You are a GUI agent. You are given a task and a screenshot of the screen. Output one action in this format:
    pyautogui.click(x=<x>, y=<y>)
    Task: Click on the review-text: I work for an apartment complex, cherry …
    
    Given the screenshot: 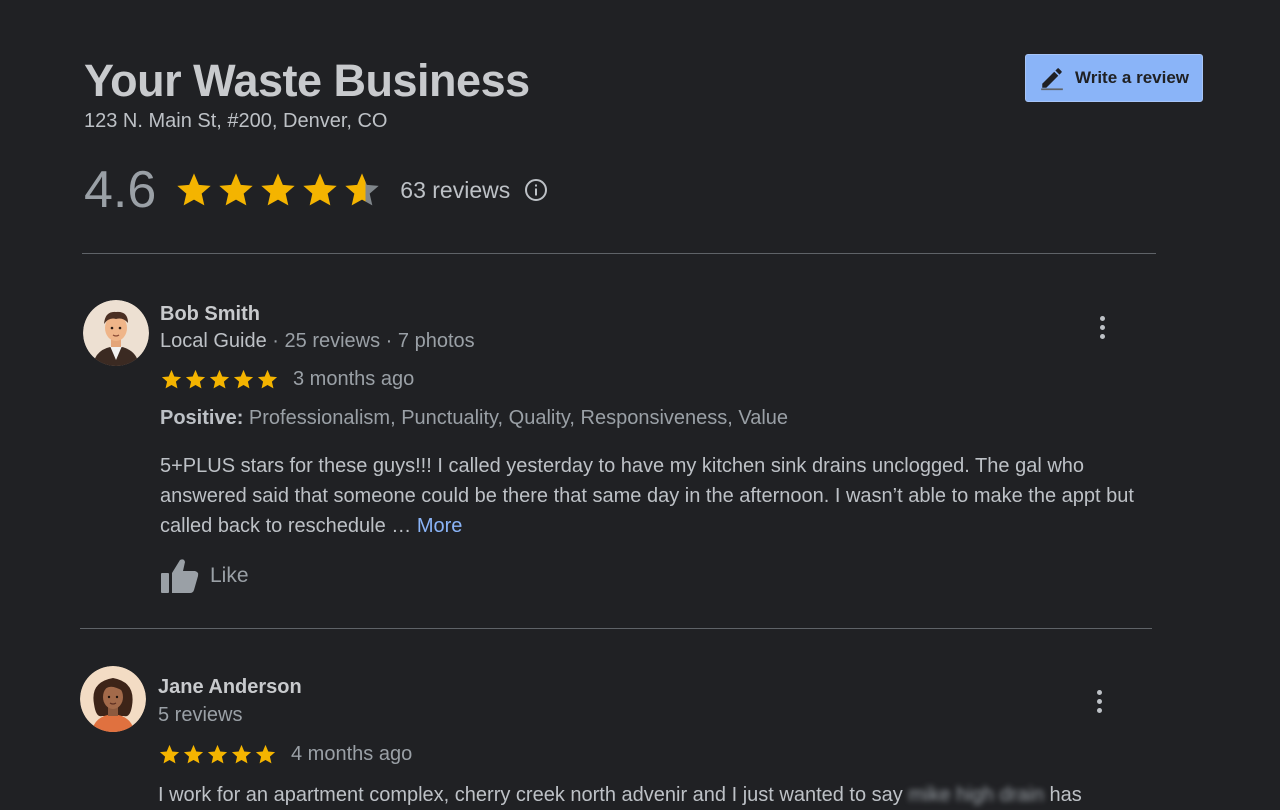 What is the action you would take?
    pyautogui.click(x=708, y=795)
    